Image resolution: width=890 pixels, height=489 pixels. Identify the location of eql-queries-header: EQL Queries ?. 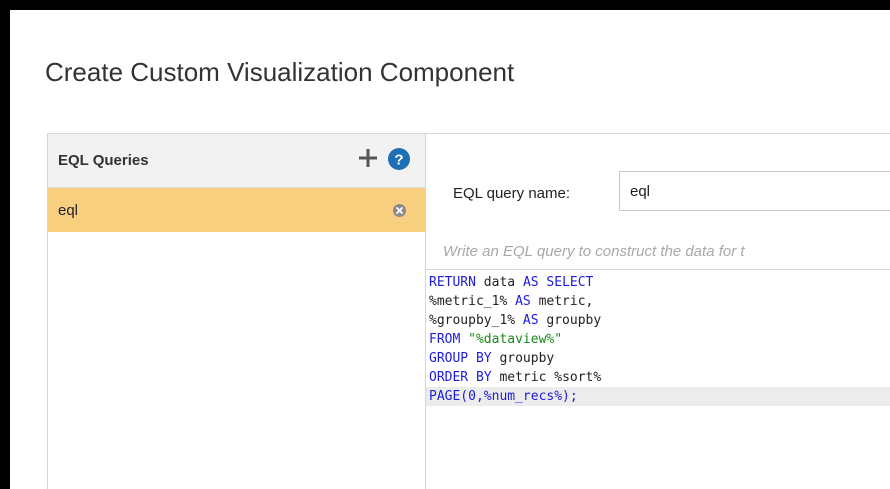
(236, 161).